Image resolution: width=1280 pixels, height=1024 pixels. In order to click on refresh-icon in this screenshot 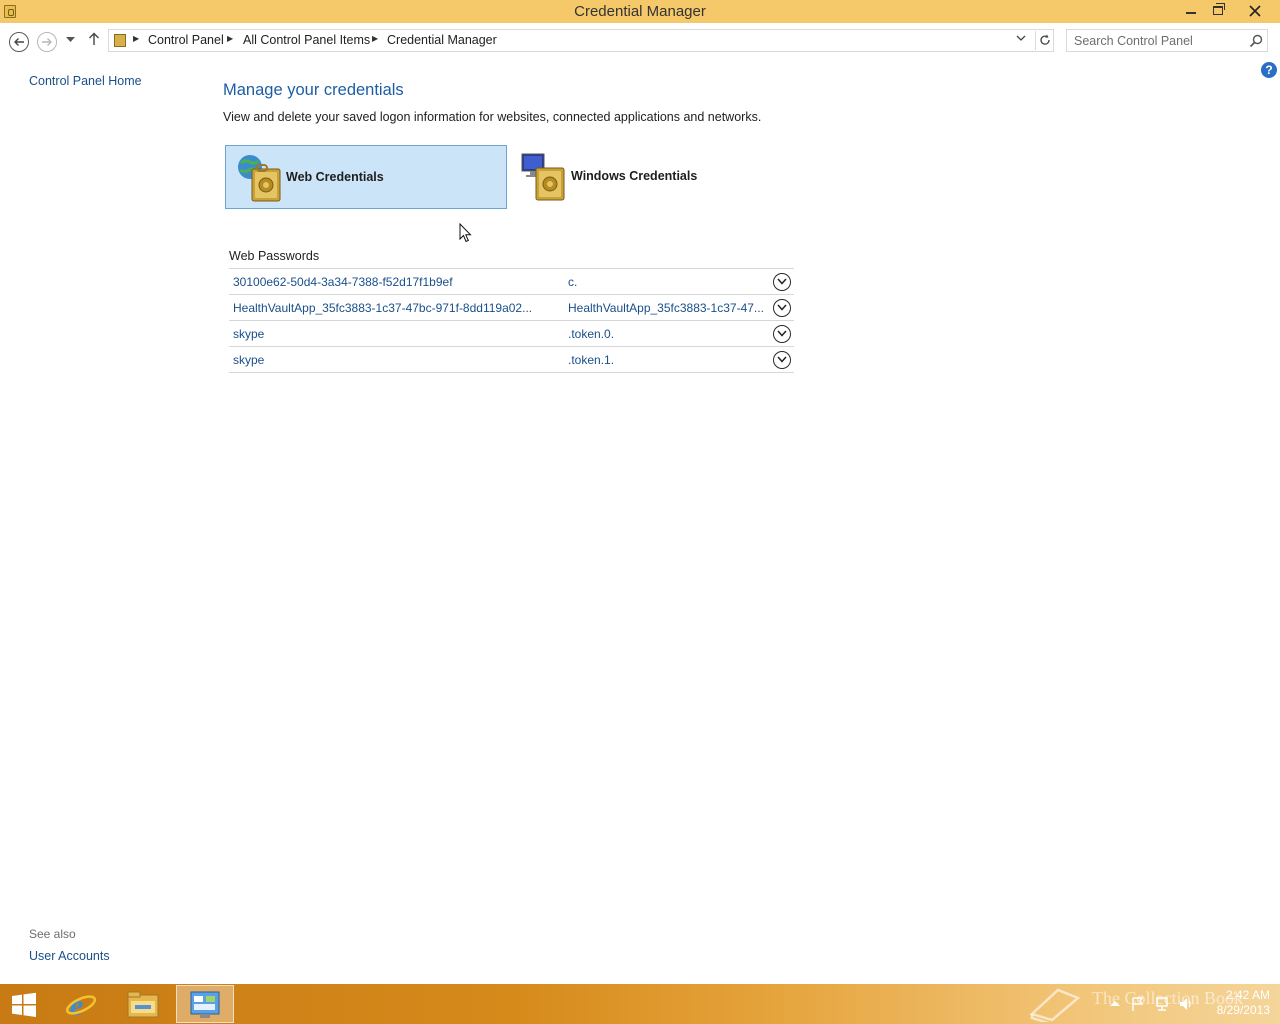, I will do `click(1045, 39)`.